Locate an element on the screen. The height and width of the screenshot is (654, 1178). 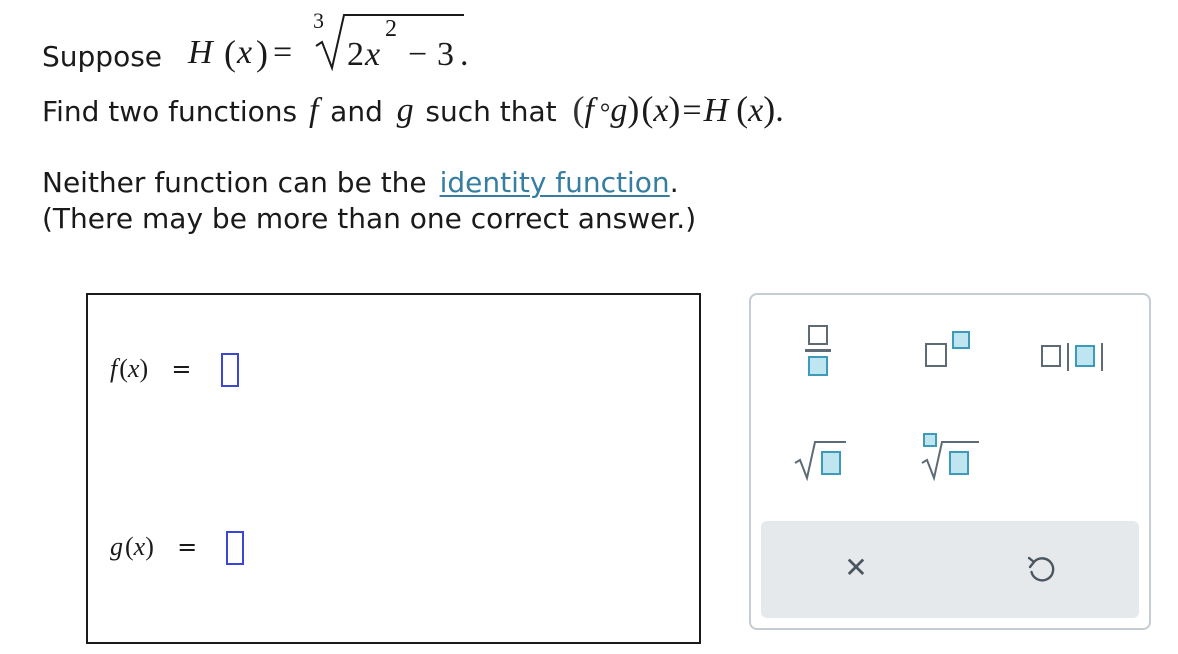
x-symbol-radicand: x is located at coordinates (373, 54).